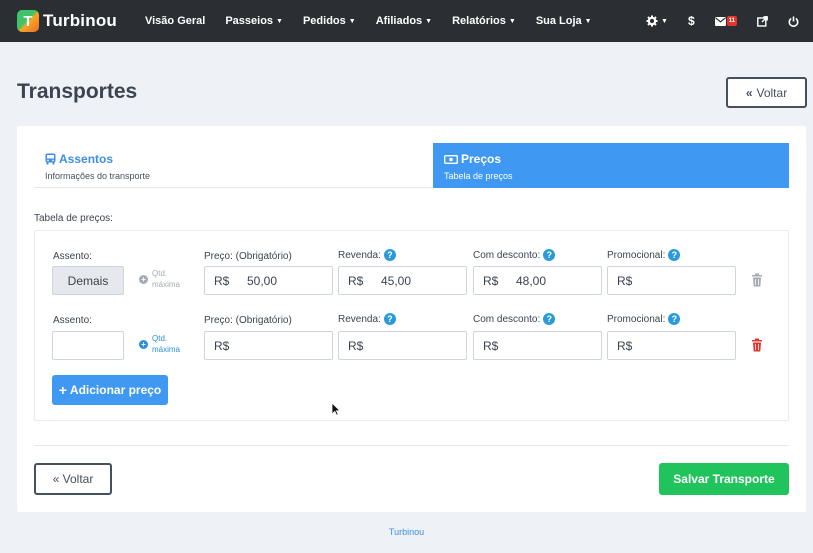  I want to click on messages-button: 11, so click(725, 21).